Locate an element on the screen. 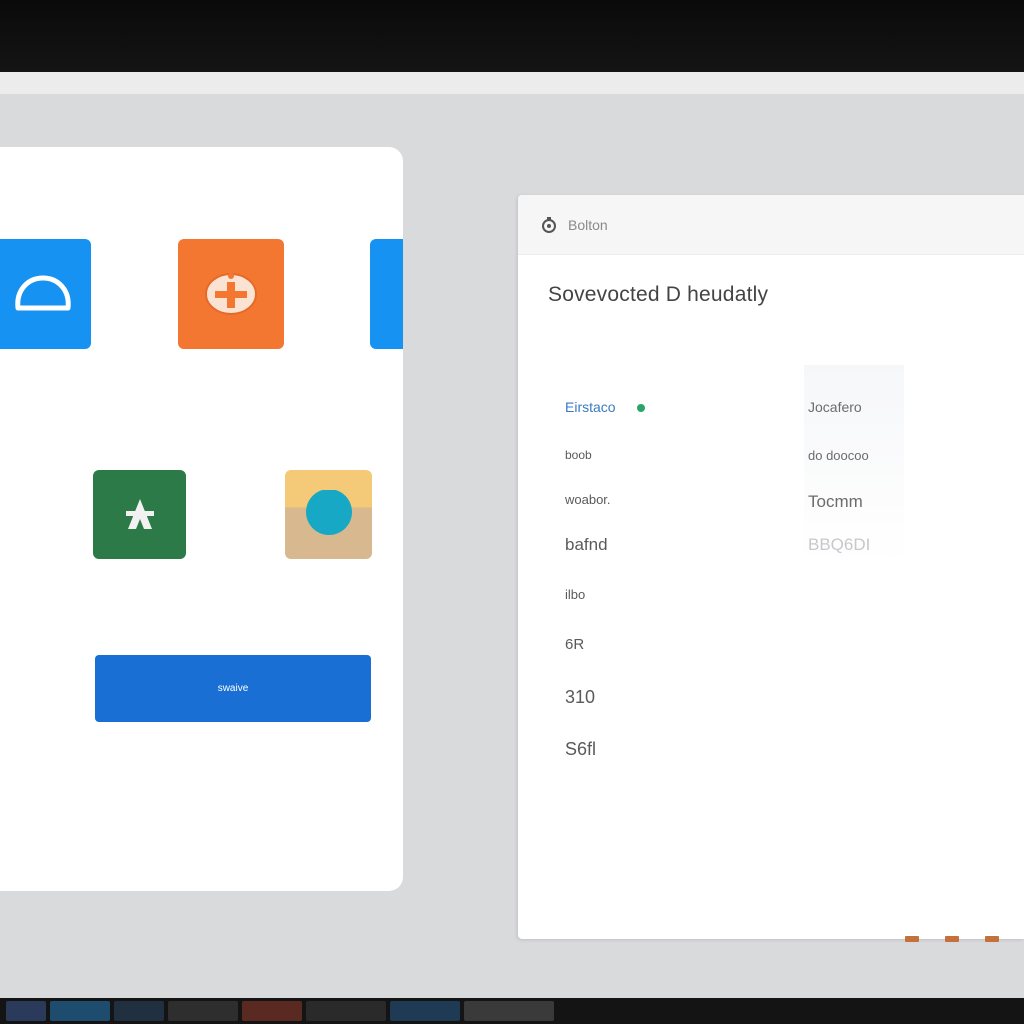 This screenshot has height=1024, width=1024. primary-action-button: swaive is located at coordinates (233, 688).